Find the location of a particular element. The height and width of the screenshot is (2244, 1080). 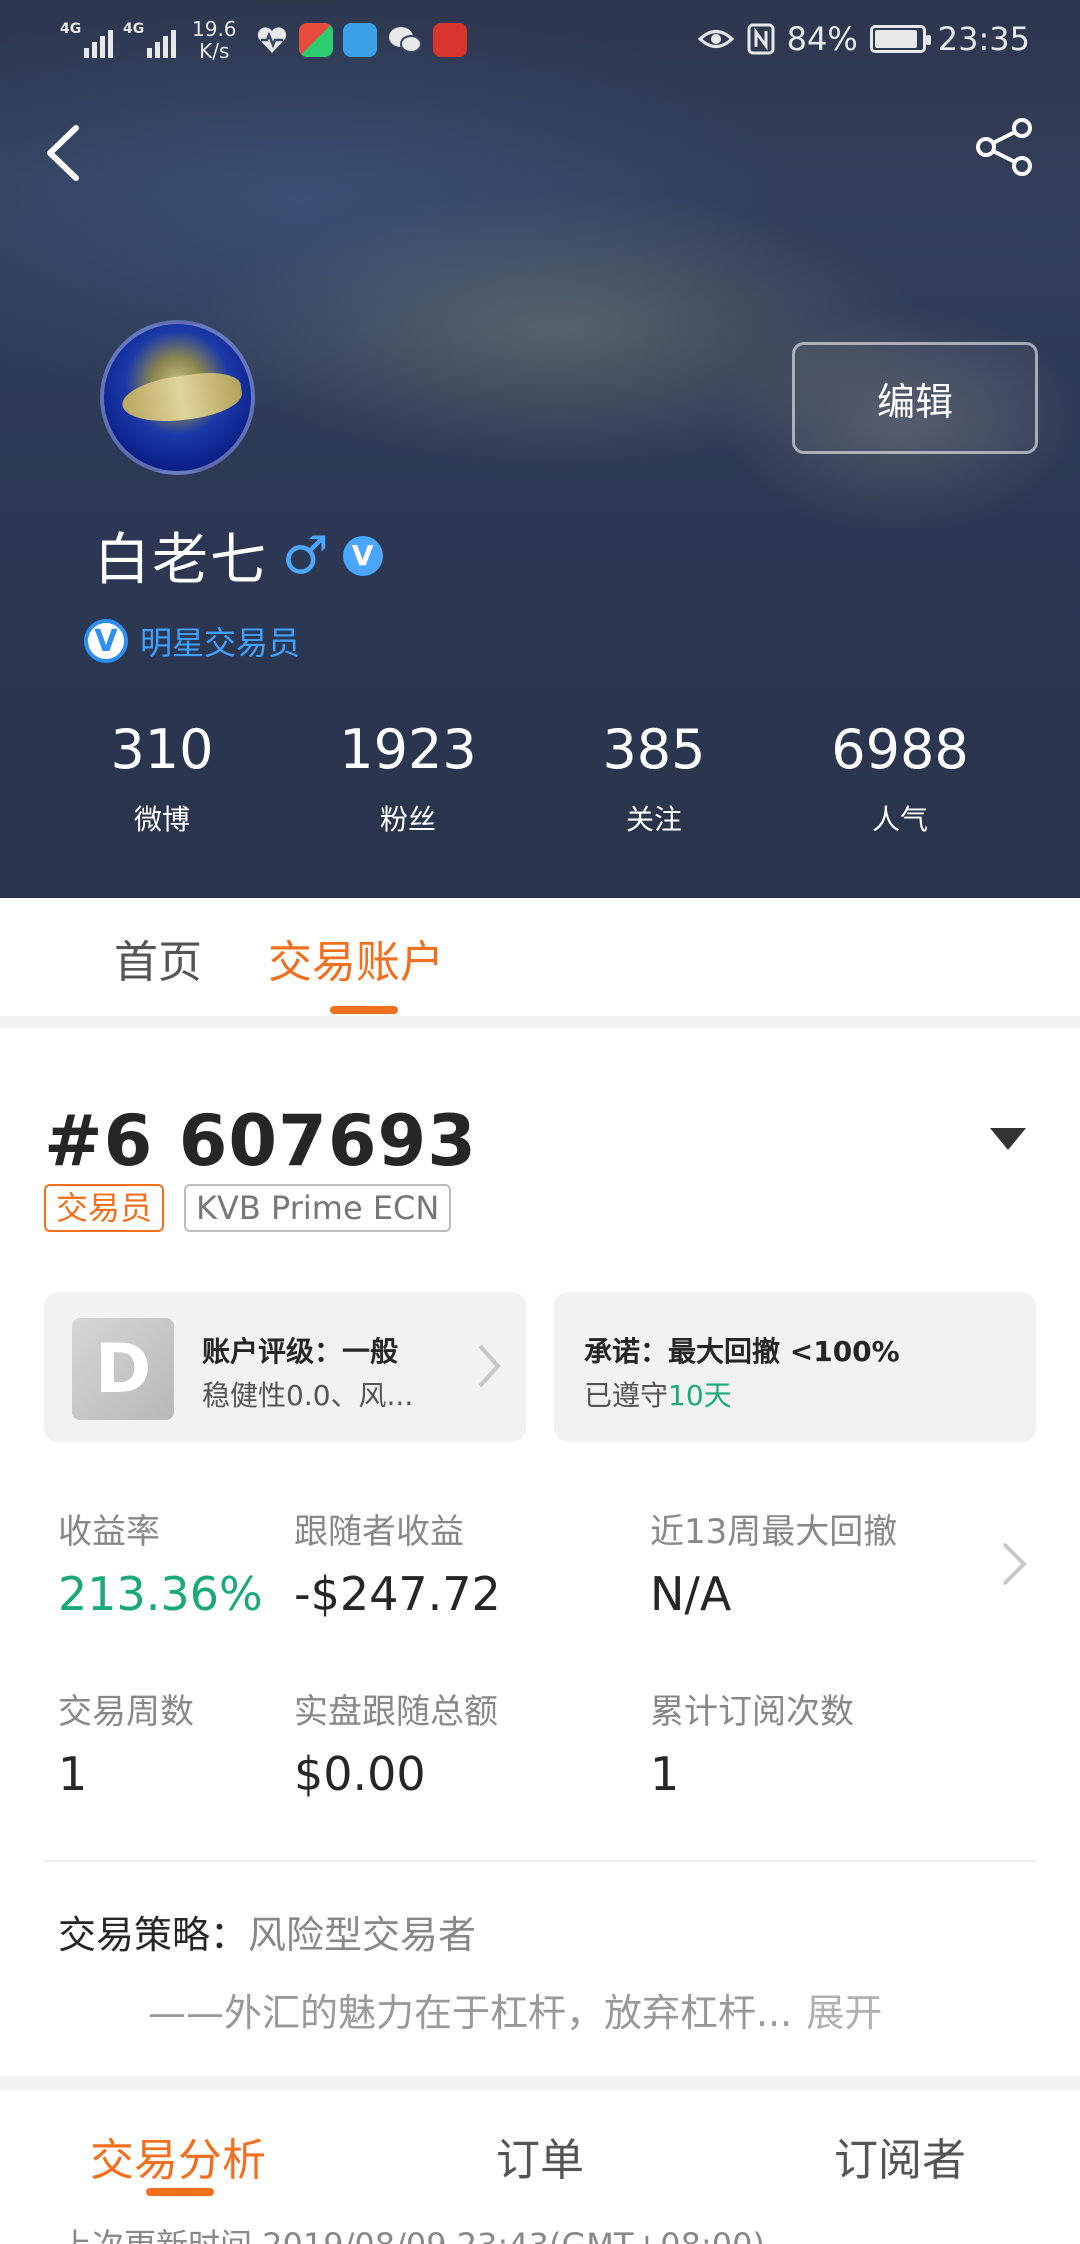

verified-icon: V is located at coordinates (362, 555).